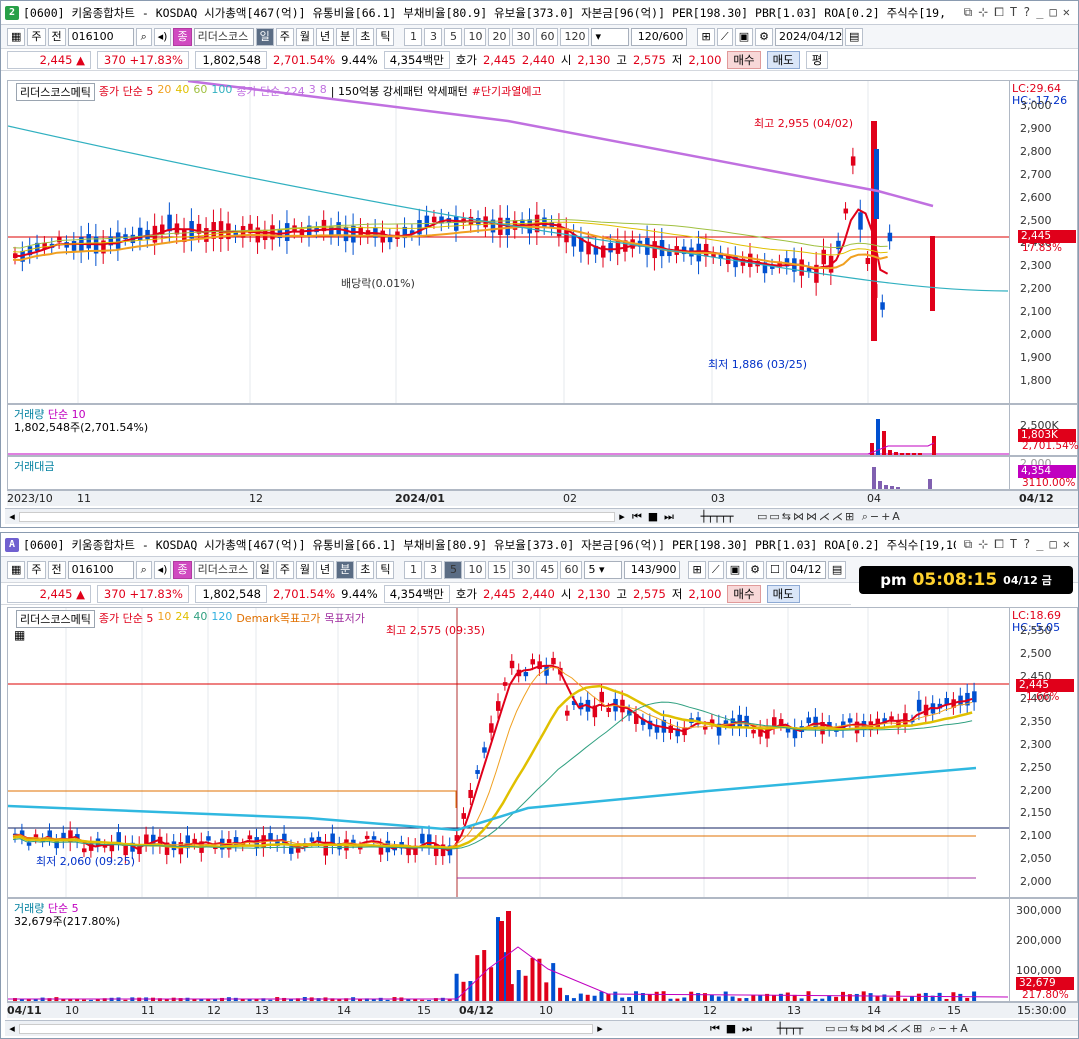  Describe the element at coordinates (499, 569) in the screenshot. I see `interval-15: 15` at that location.